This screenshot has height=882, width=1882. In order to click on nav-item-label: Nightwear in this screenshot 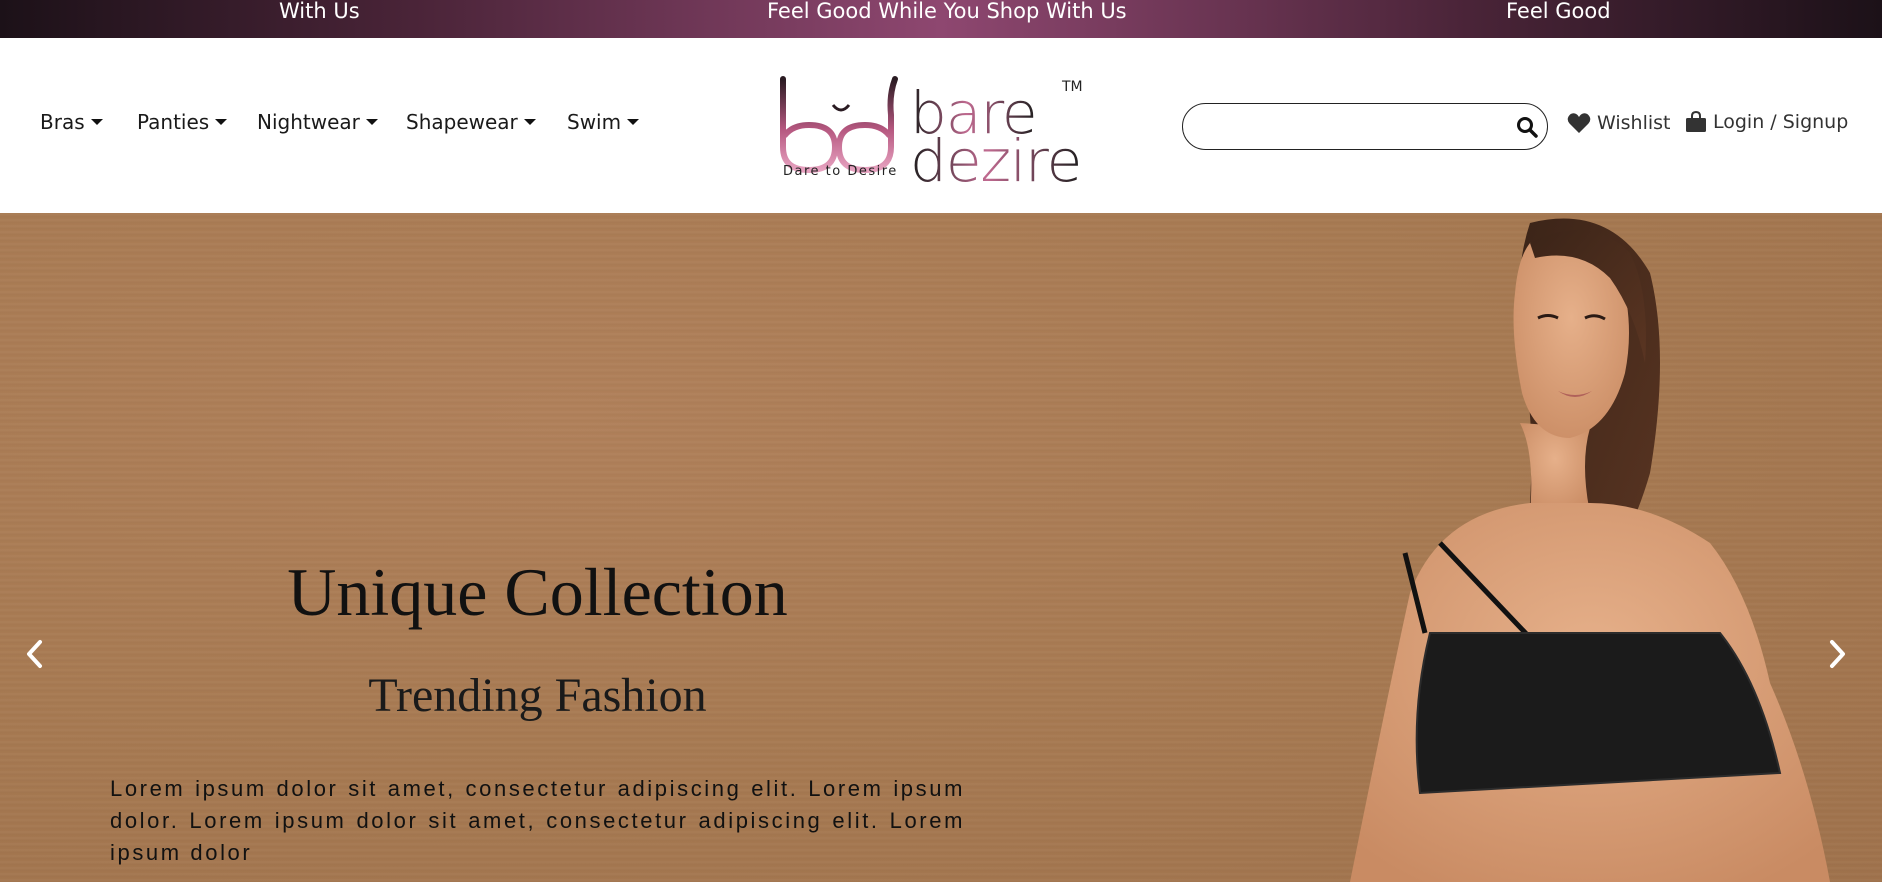, I will do `click(308, 122)`.